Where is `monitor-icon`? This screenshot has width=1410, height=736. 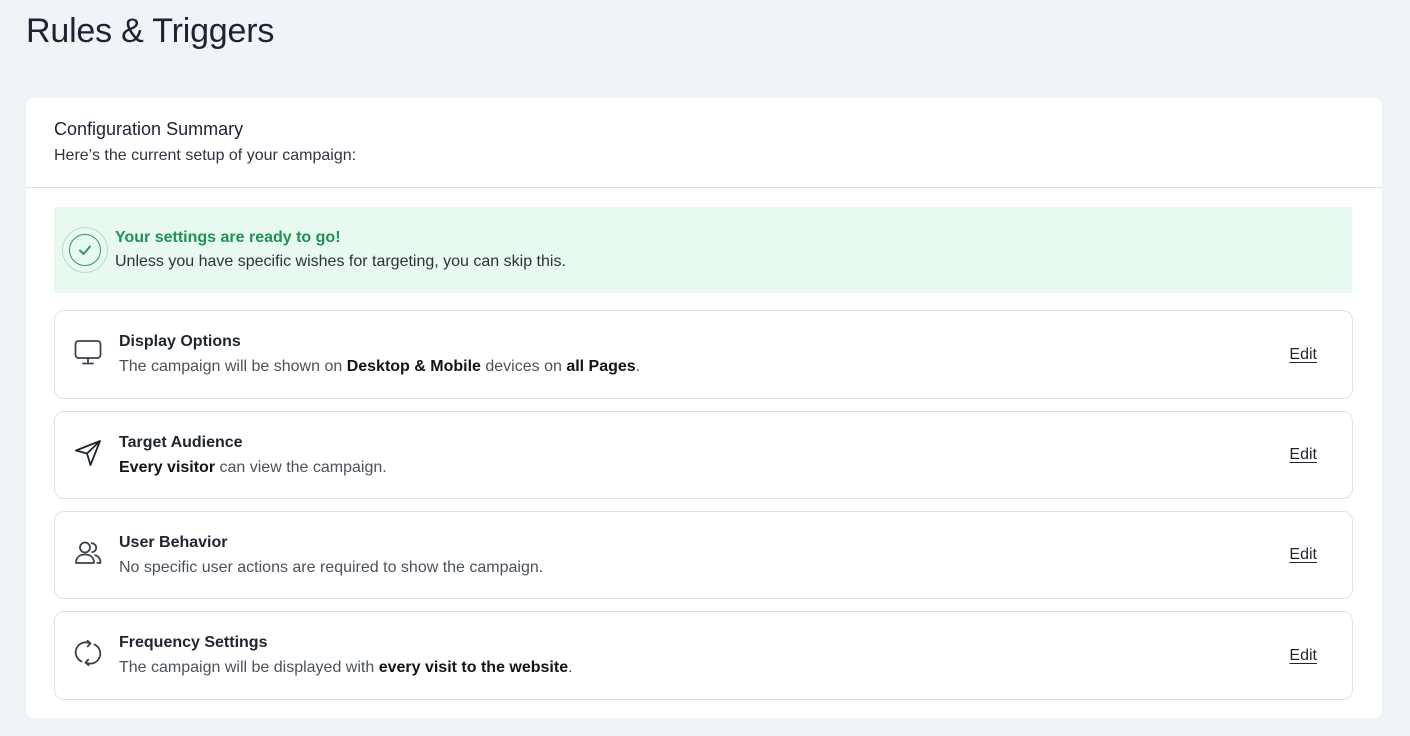 monitor-icon is located at coordinates (88, 354).